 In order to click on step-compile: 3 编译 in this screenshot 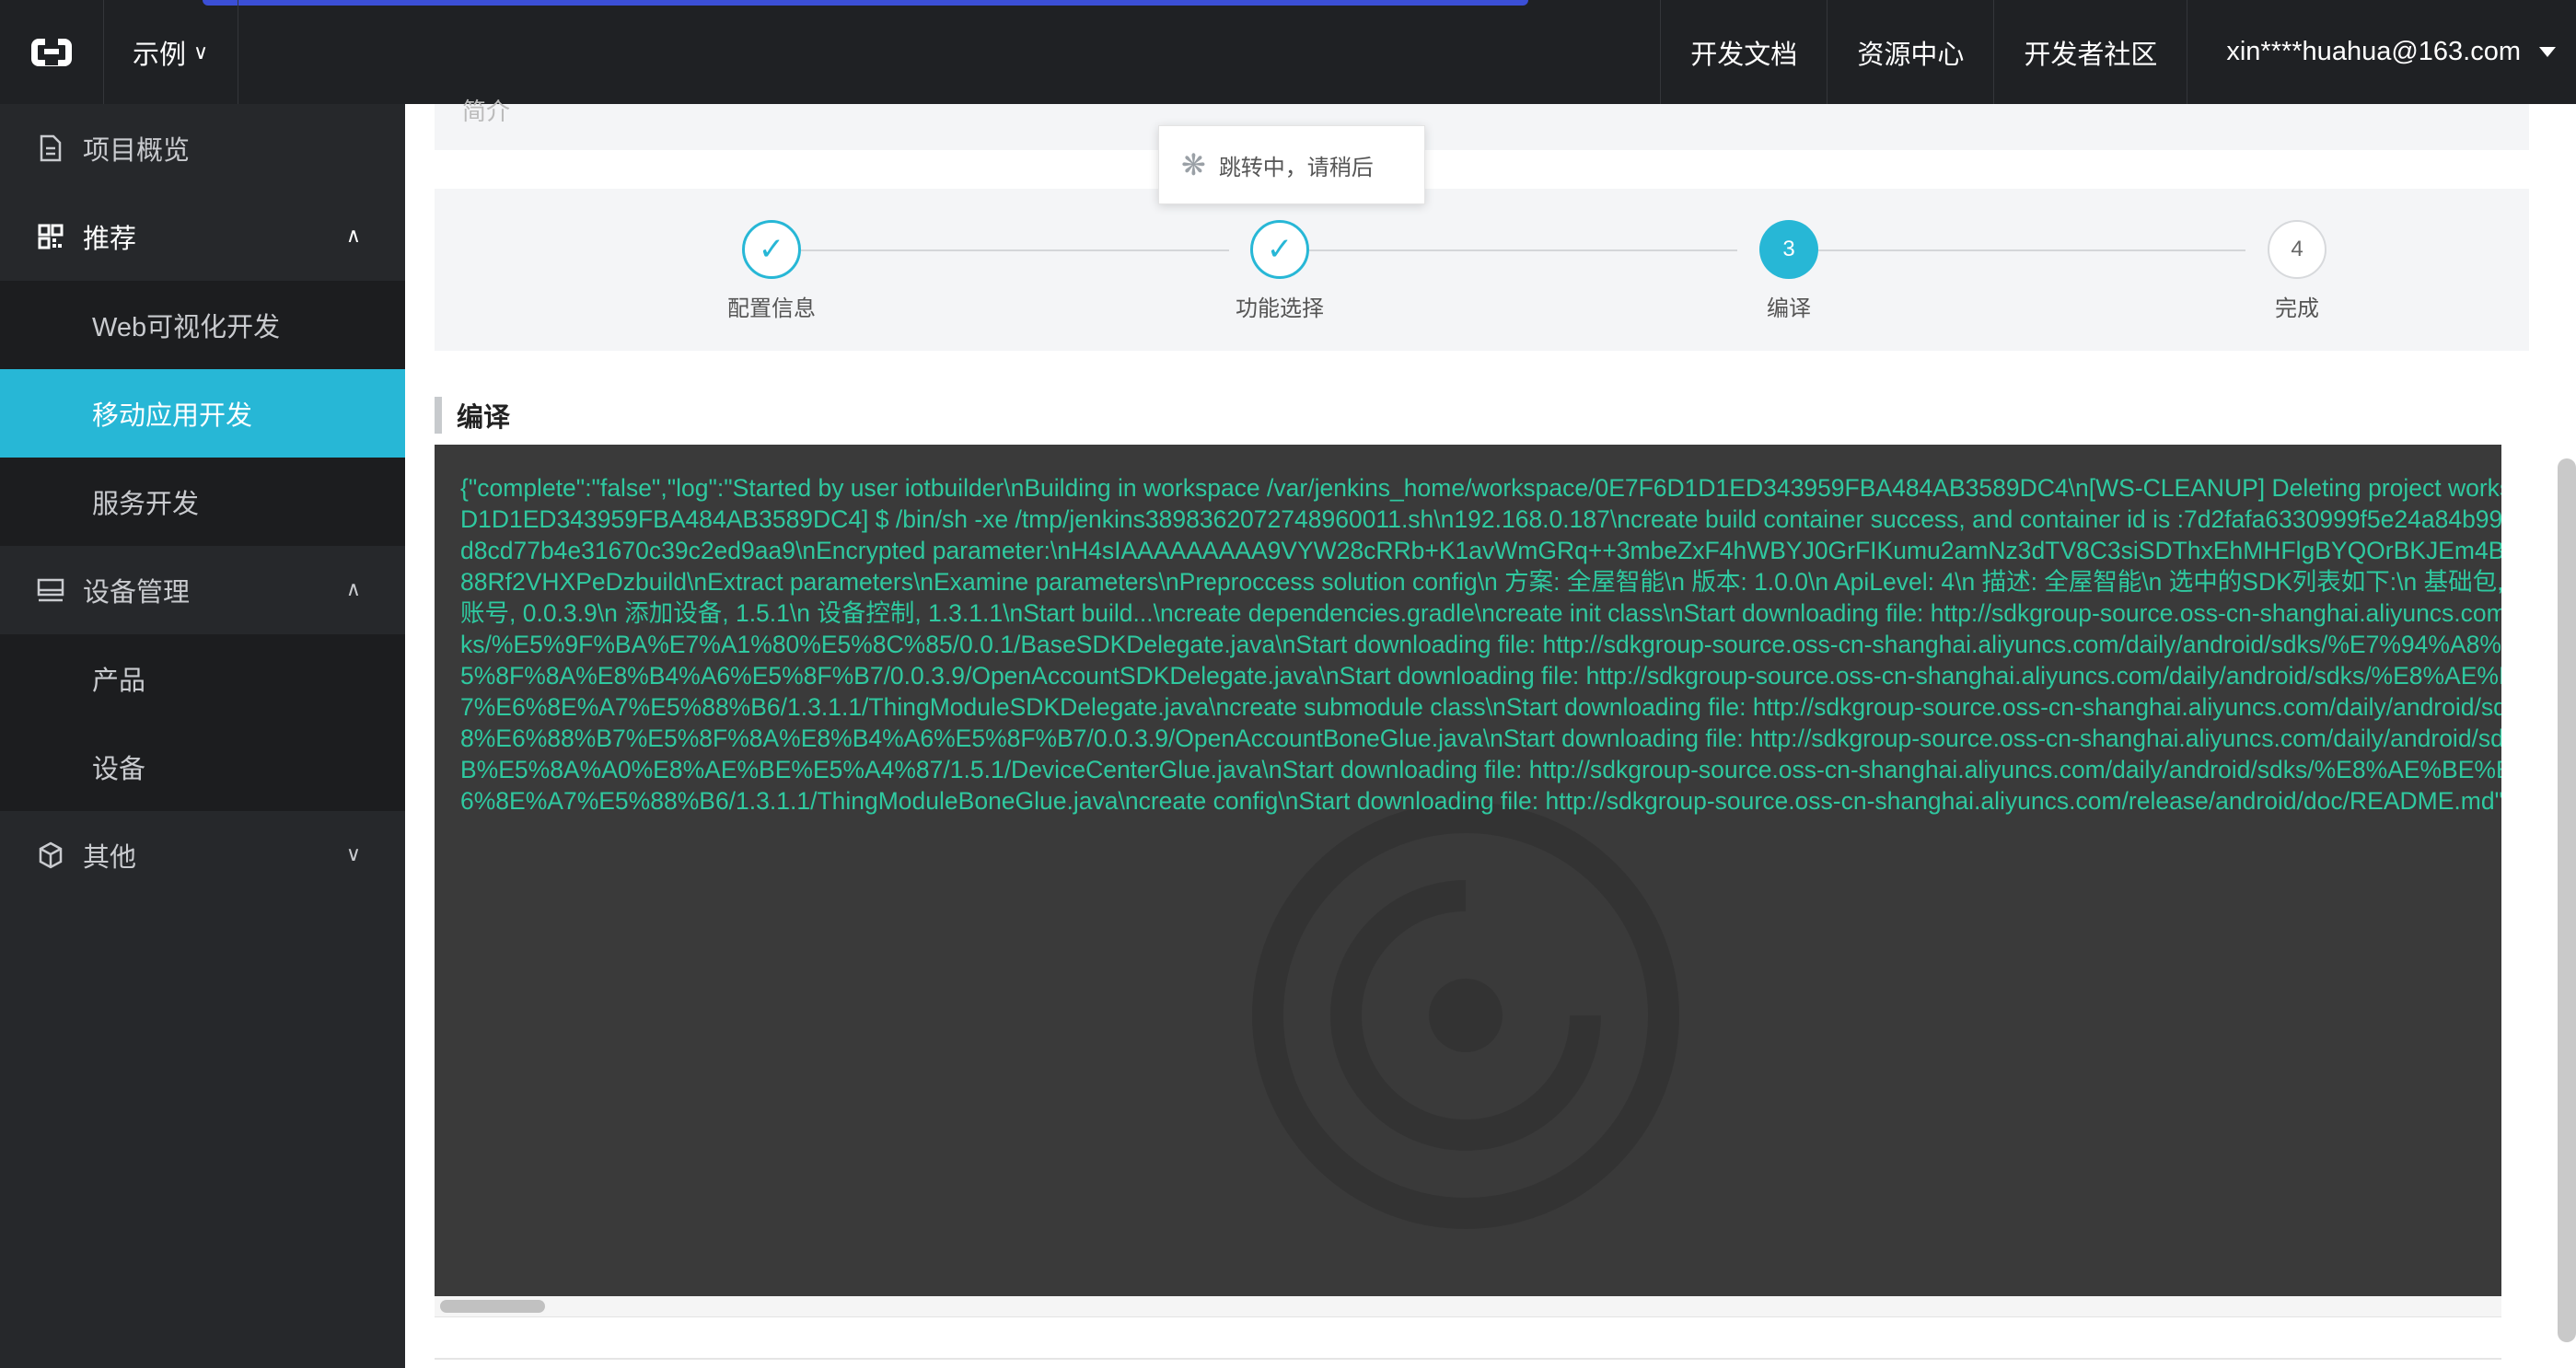, I will do `click(1789, 271)`.